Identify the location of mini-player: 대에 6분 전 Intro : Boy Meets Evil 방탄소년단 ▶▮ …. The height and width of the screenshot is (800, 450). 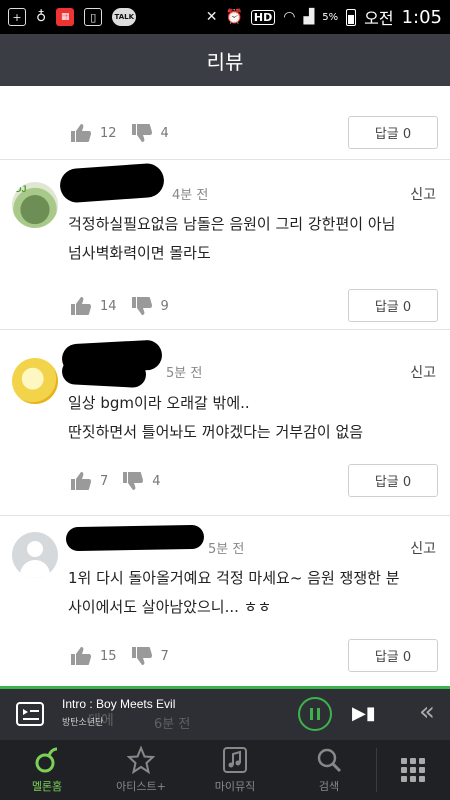
(225, 713).